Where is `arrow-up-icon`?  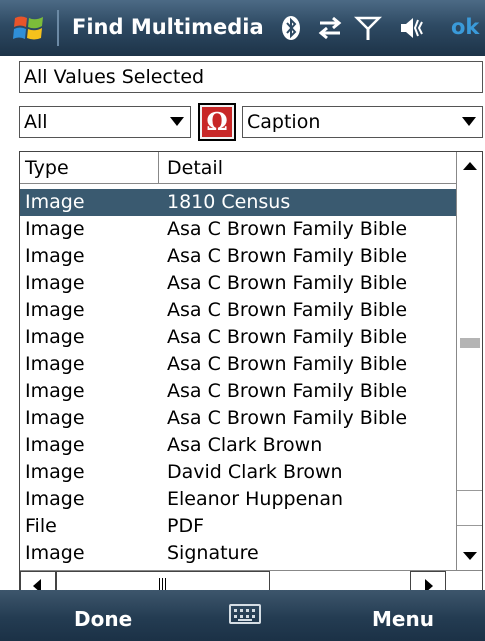 arrow-up-icon is located at coordinates (470, 166).